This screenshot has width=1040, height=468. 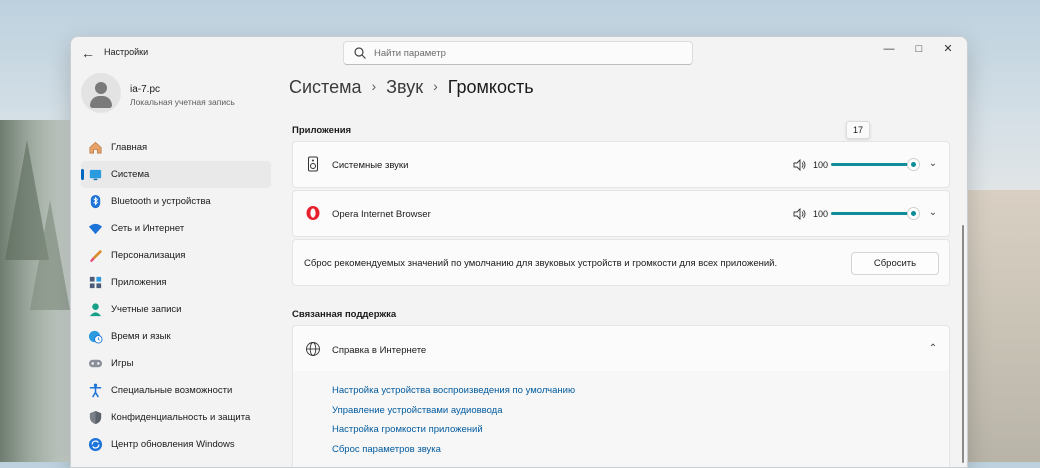 I want to click on breadcrumb-sound: Звук, so click(x=404, y=87).